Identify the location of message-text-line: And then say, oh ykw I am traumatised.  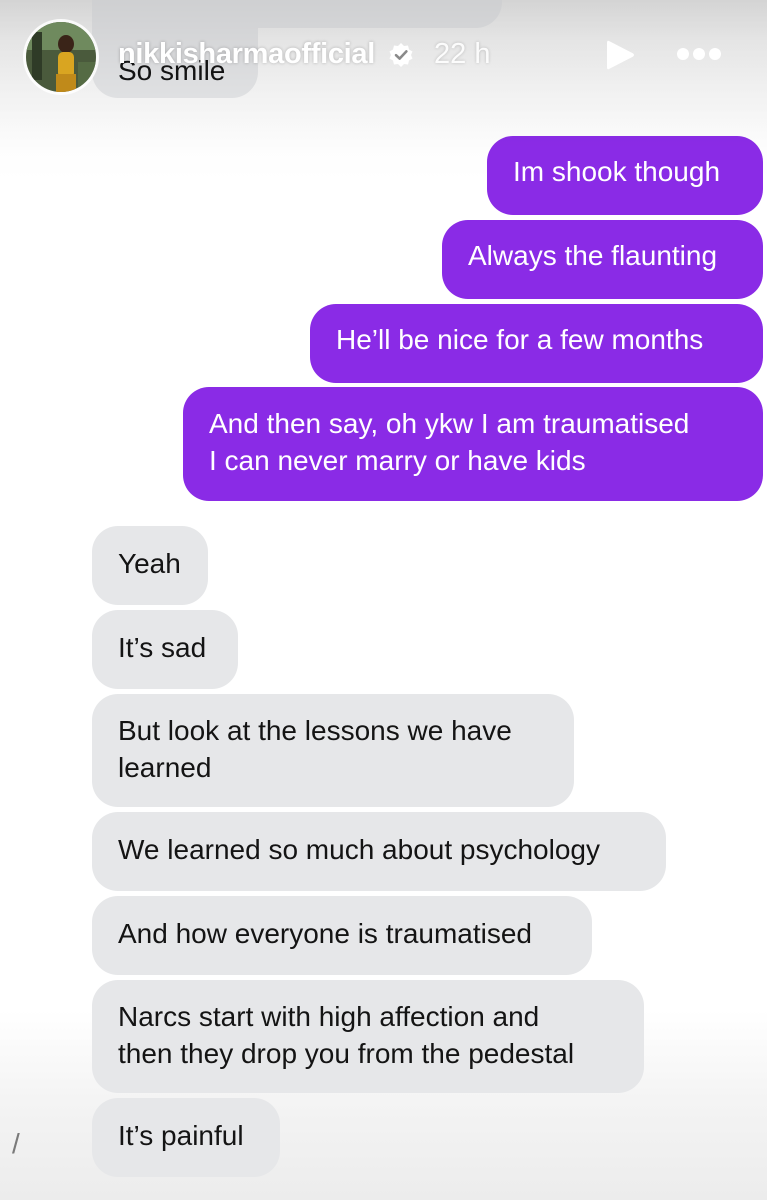
(449, 423).